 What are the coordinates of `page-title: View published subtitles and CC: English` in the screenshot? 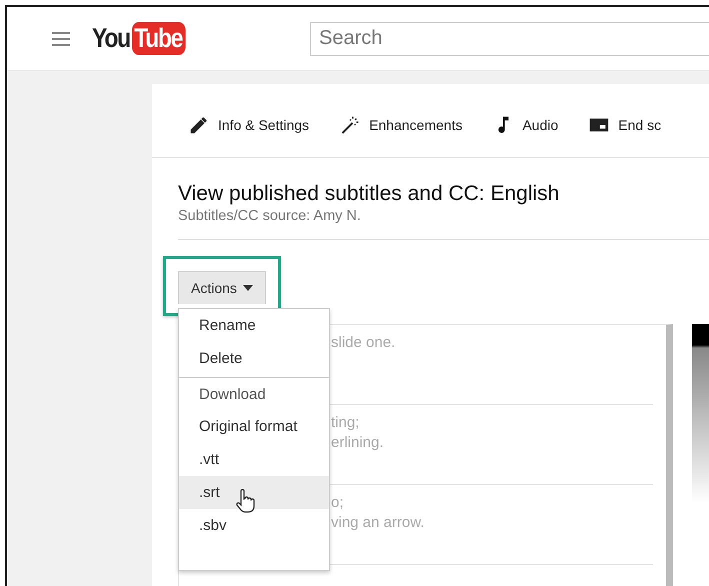 It's located at (369, 194).